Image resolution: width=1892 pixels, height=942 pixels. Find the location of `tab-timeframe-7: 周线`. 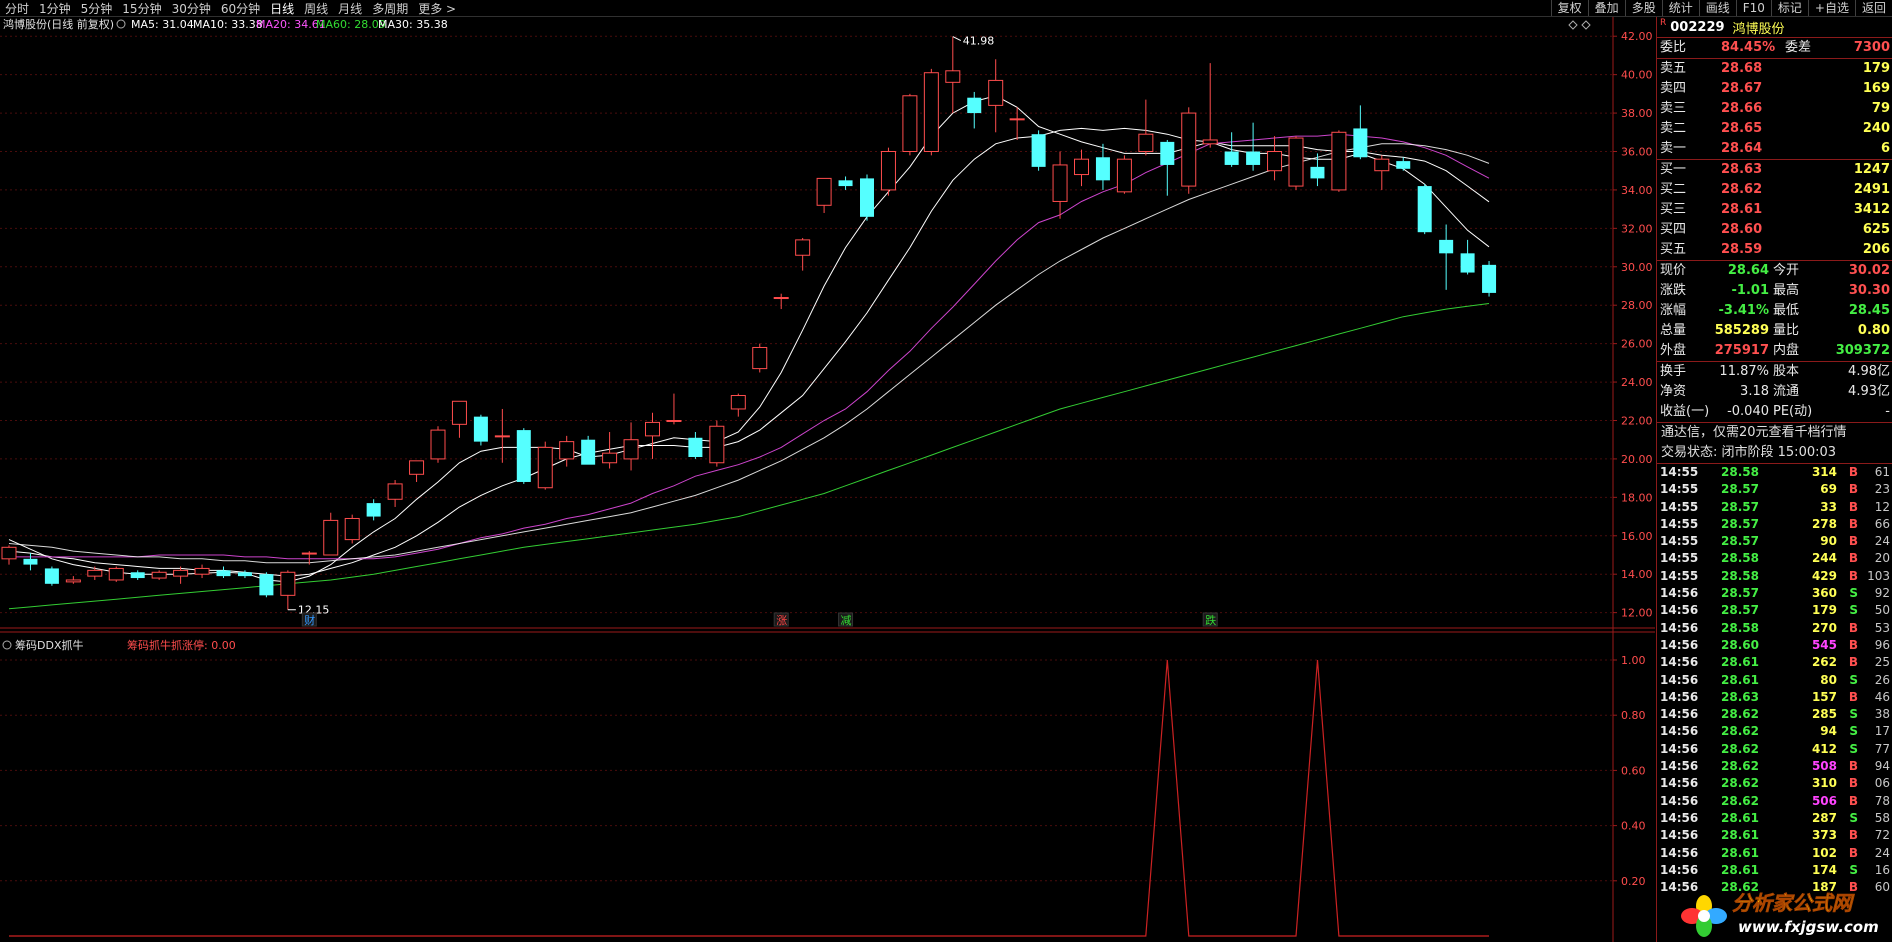

tab-timeframe-7: 周线 is located at coordinates (316, 8).